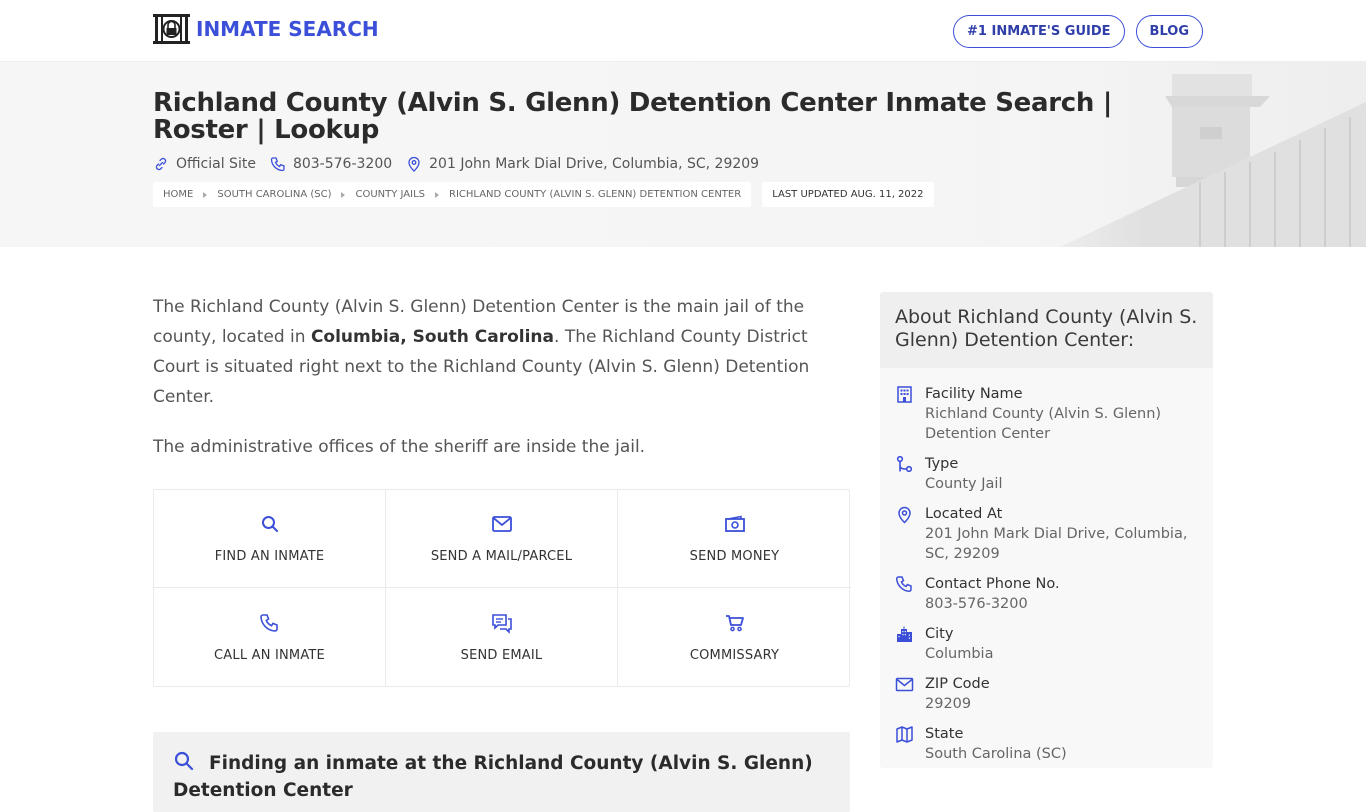  Describe the element at coordinates (974, 394) in the screenshot. I see `info-label: Facility Name` at that location.